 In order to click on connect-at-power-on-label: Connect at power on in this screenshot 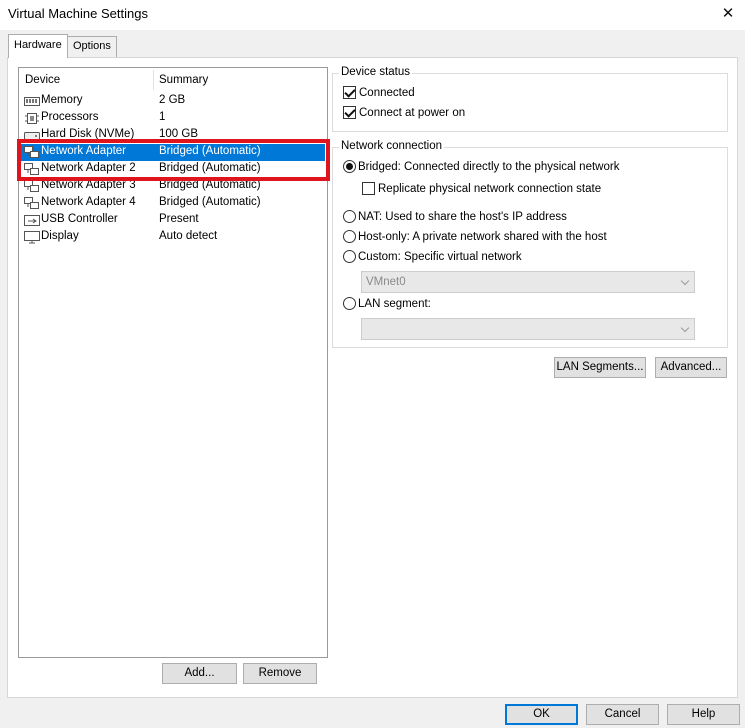, I will do `click(412, 112)`.